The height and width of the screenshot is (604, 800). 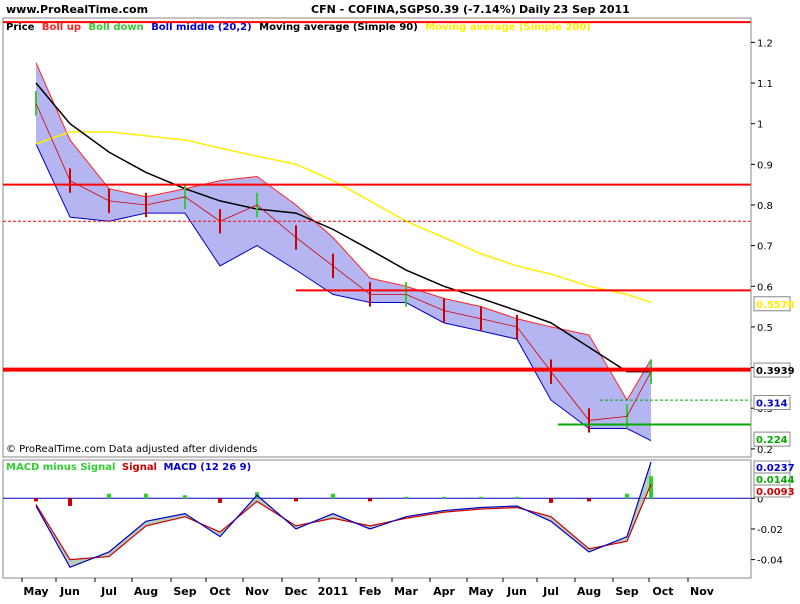 What do you see at coordinates (371, 9) in the screenshot?
I see `chart-title: CFN - COFINA,SGPS` at bounding box center [371, 9].